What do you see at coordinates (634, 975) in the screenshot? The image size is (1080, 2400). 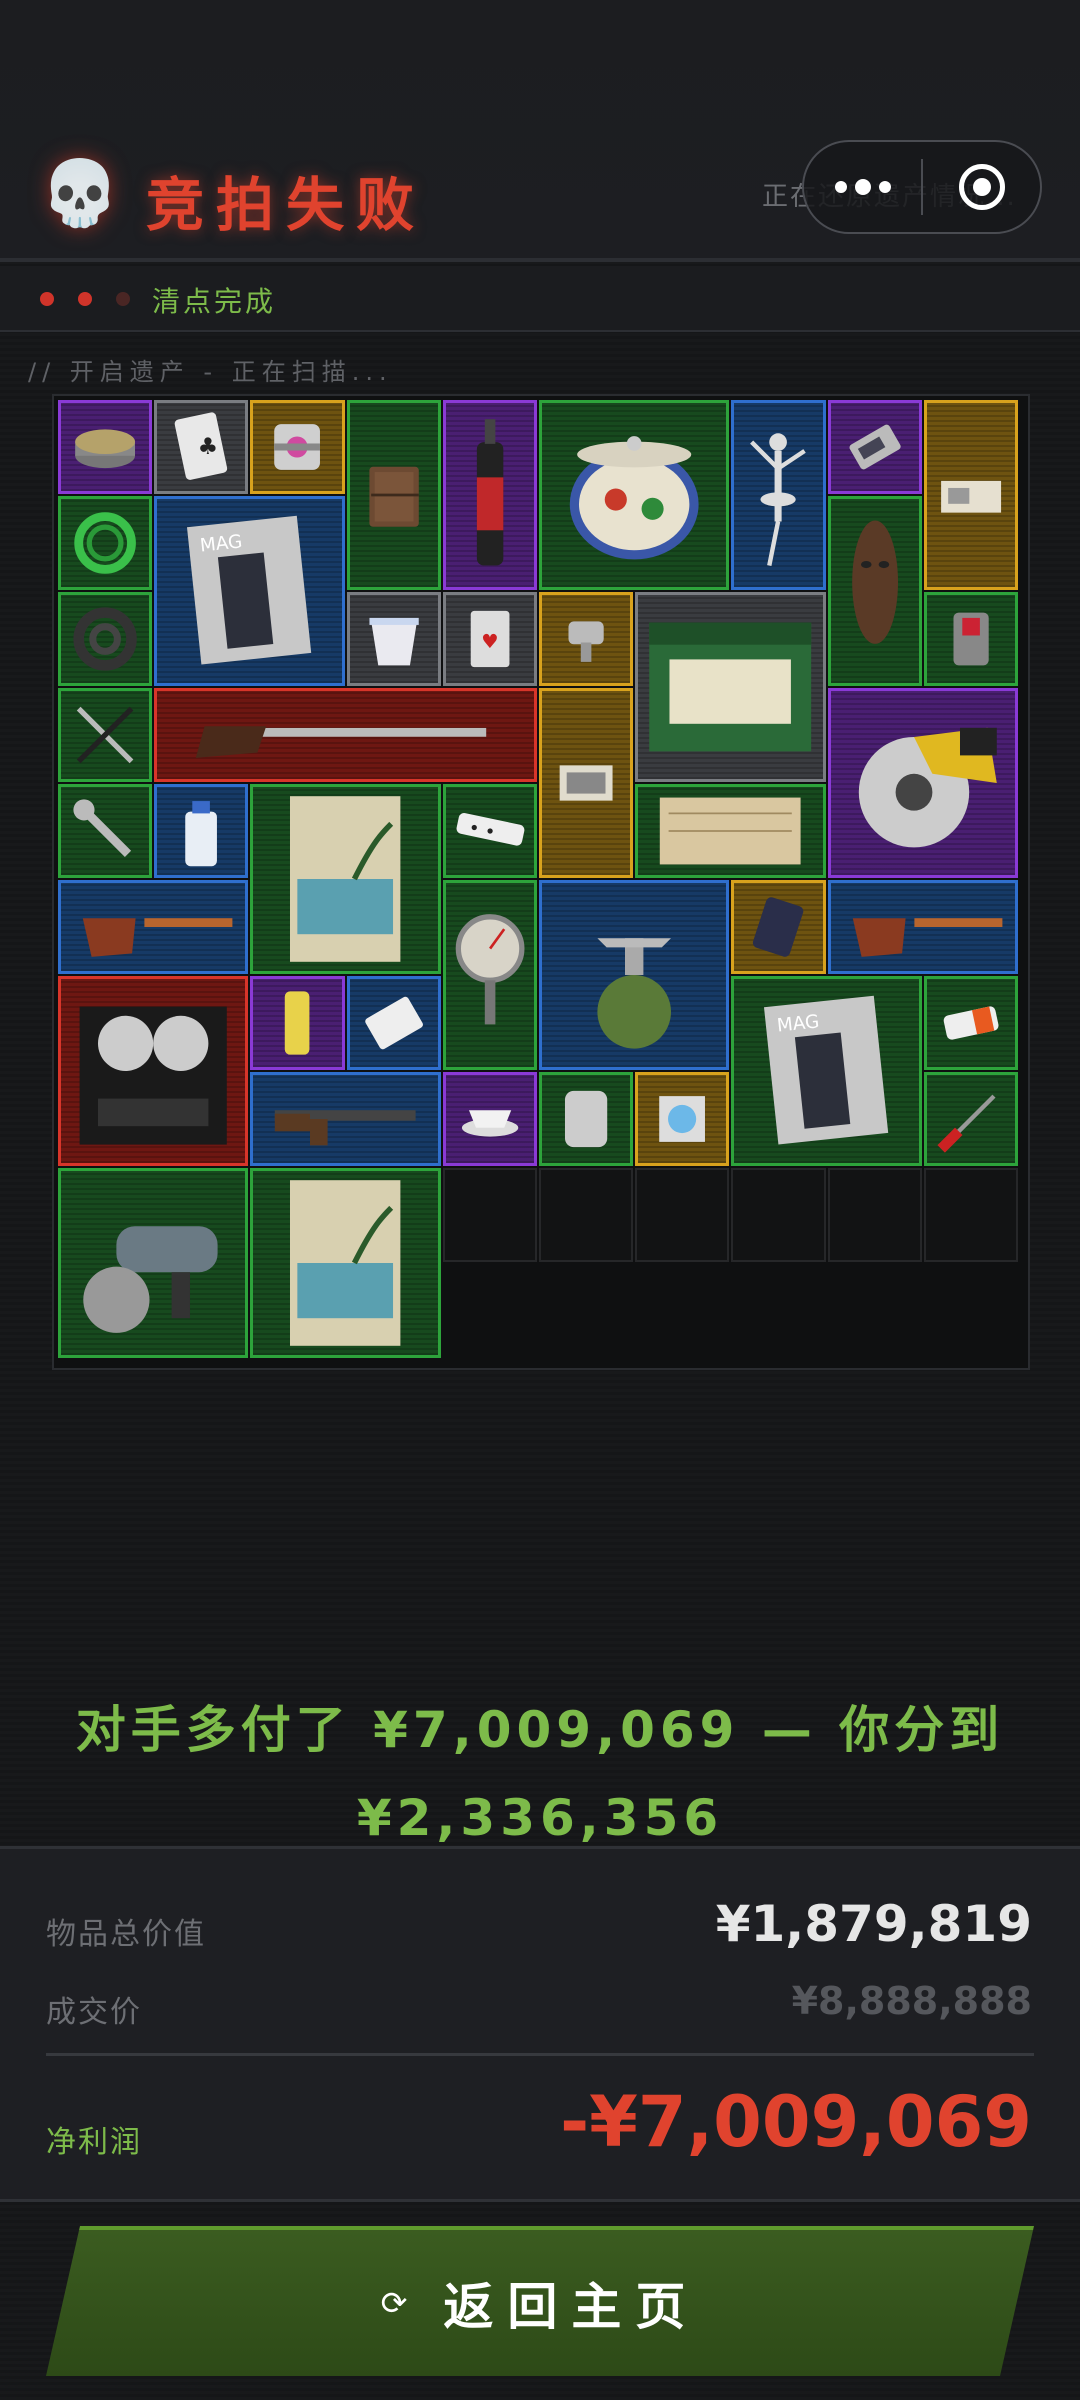 I see `camping-stove-icon` at bounding box center [634, 975].